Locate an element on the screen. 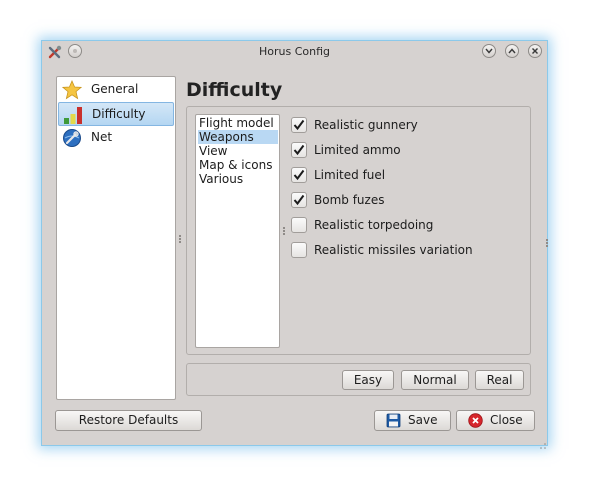  list-splitter-handle is located at coordinates (284, 231).